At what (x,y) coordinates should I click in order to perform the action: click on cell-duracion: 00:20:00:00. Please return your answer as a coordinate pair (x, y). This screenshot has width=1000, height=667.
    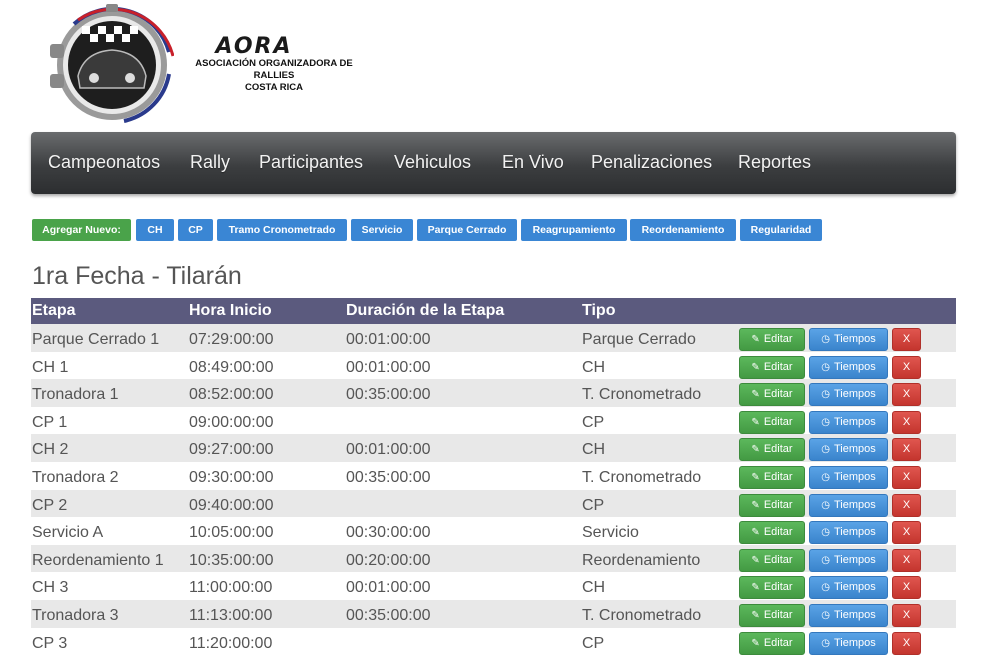
    Looking at the image, I should click on (388, 560).